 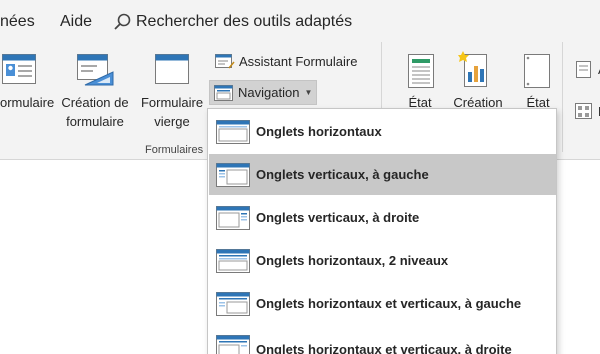 I want to click on formulaire-vierge-label-1: Formulaire, so click(x=172, y=102).